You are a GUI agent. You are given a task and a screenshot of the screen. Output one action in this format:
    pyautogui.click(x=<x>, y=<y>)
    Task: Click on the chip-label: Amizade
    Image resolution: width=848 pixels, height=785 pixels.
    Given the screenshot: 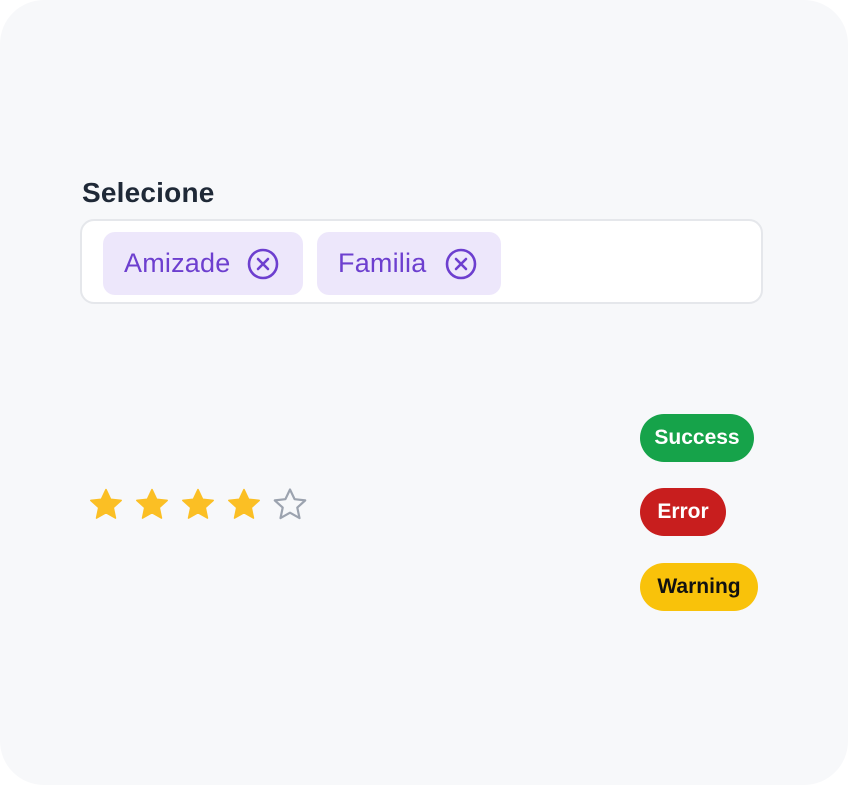 What is the action you would take?
    pyautogui.click(x=177, y=263)
    